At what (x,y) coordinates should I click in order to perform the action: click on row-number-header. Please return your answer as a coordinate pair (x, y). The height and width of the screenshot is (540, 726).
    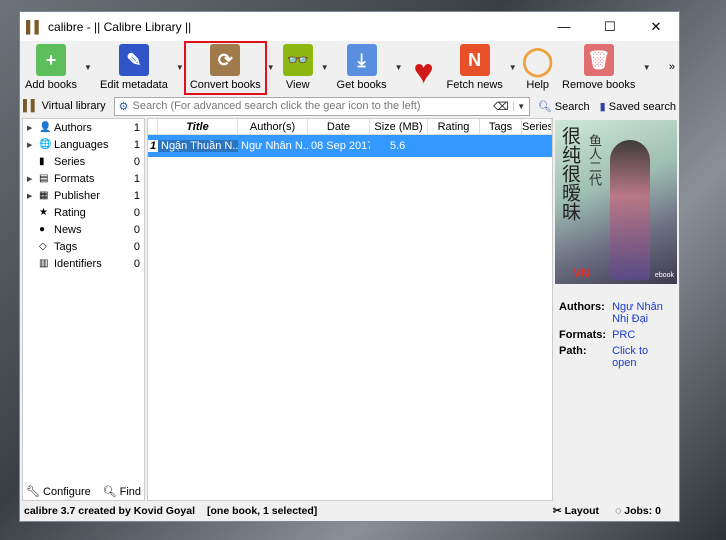
    Looking at the image, I should click on (153, 126).